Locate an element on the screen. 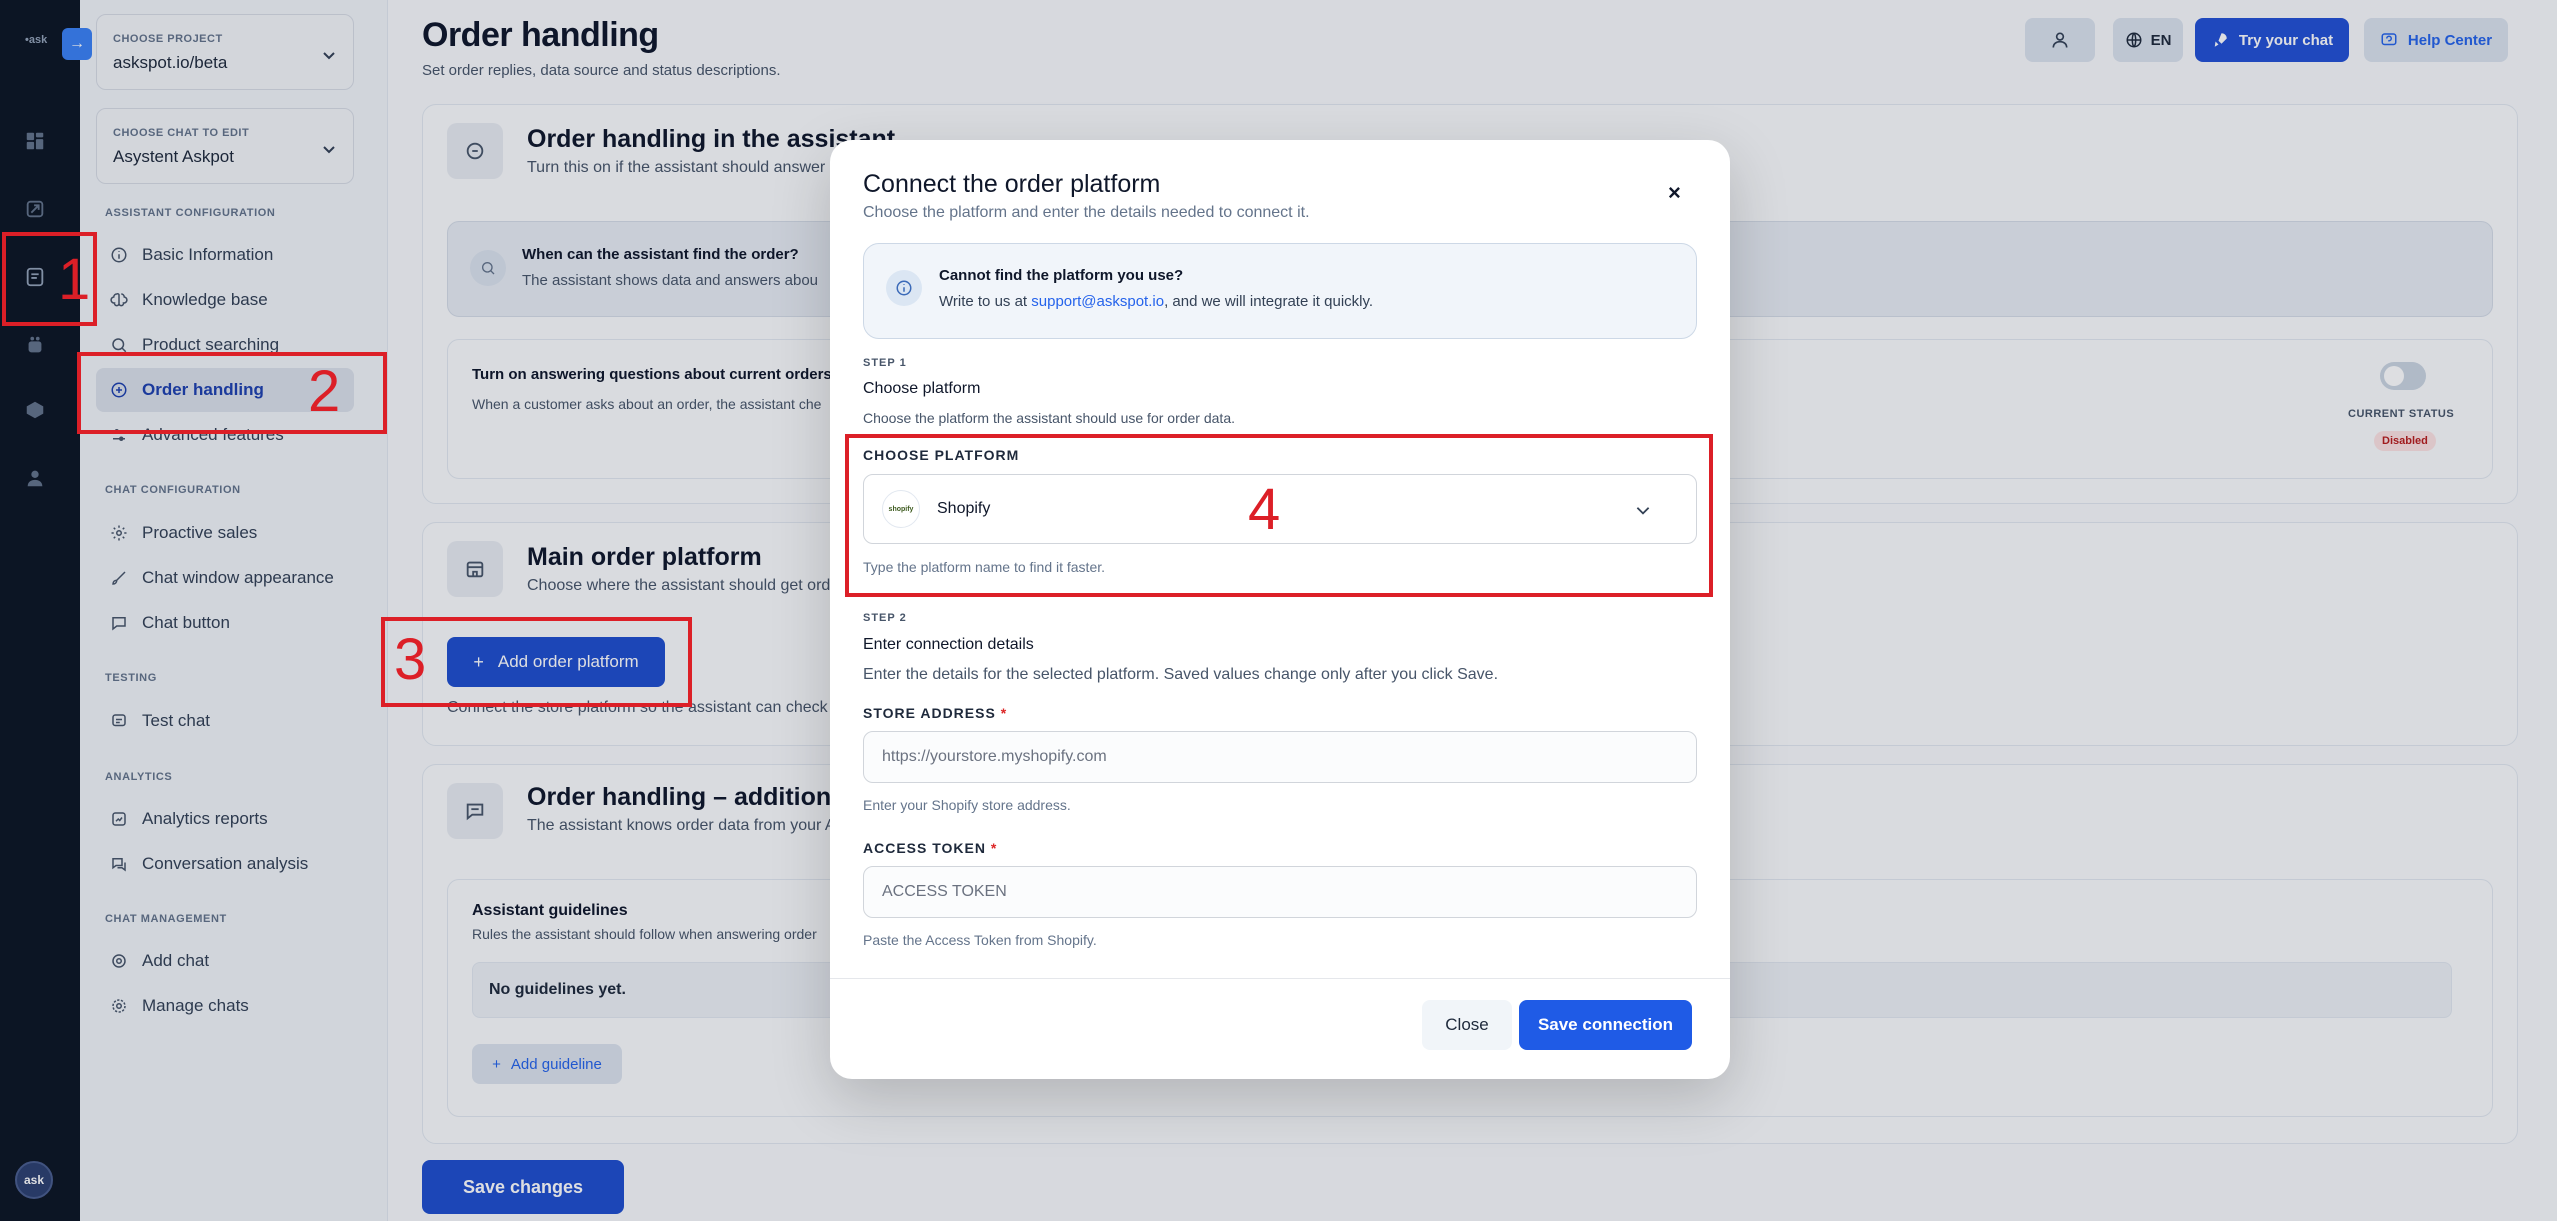 This screenshot has height=1221, width=2557. store-address-input is located at coordinates (1280, 757).